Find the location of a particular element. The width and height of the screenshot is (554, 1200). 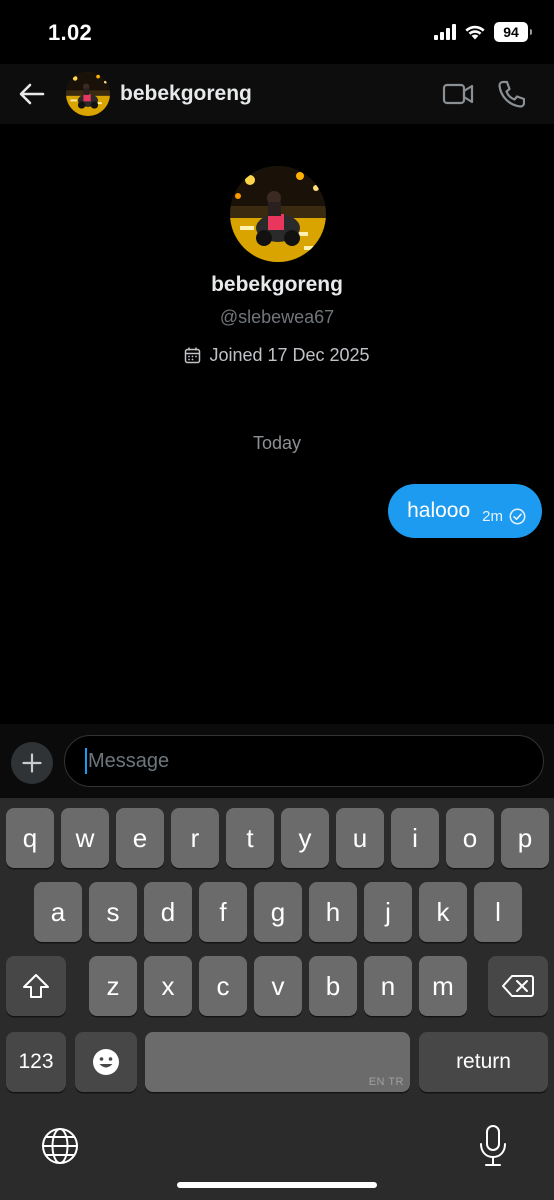

plus-icon is located at coordinates (32, 763).